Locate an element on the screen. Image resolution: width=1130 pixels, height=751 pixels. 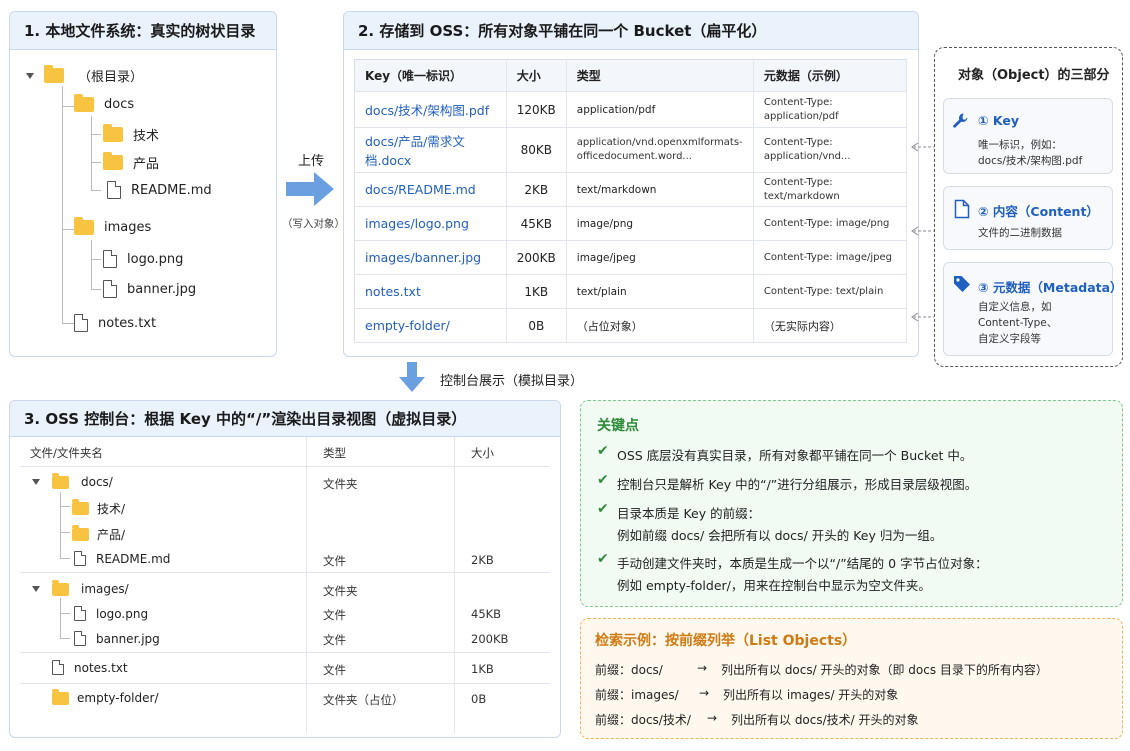
right-arrow-icon is located at coordinates (310, 189).